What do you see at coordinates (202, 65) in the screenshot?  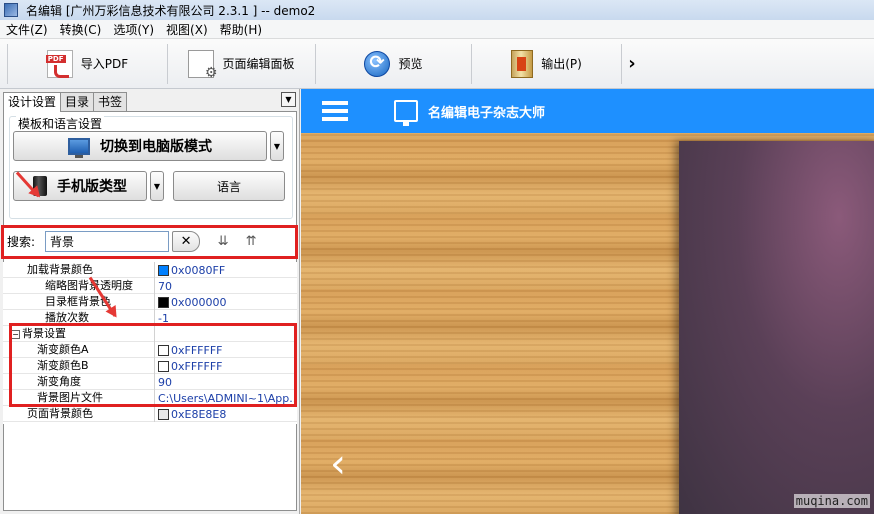 I see `page-edit-icon` at bounding box center [202, 65].